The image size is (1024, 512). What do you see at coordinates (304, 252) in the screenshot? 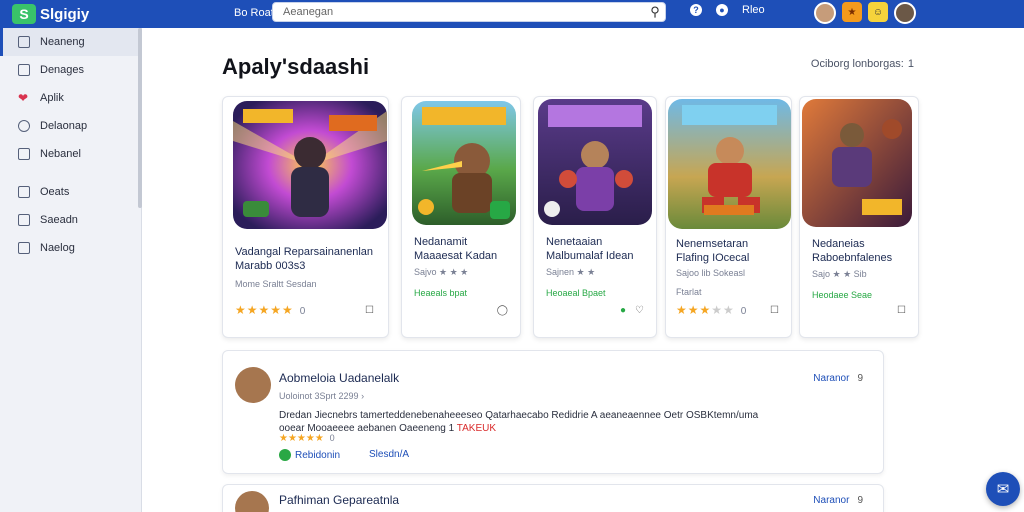
I see `game-title: Vadangal Reparsainanenlan` at bounding box center [304, 252].